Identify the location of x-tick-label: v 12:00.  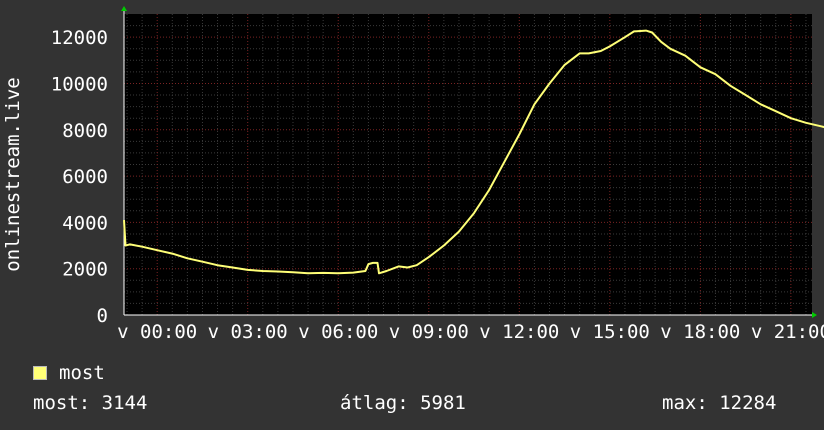
(519, 332).